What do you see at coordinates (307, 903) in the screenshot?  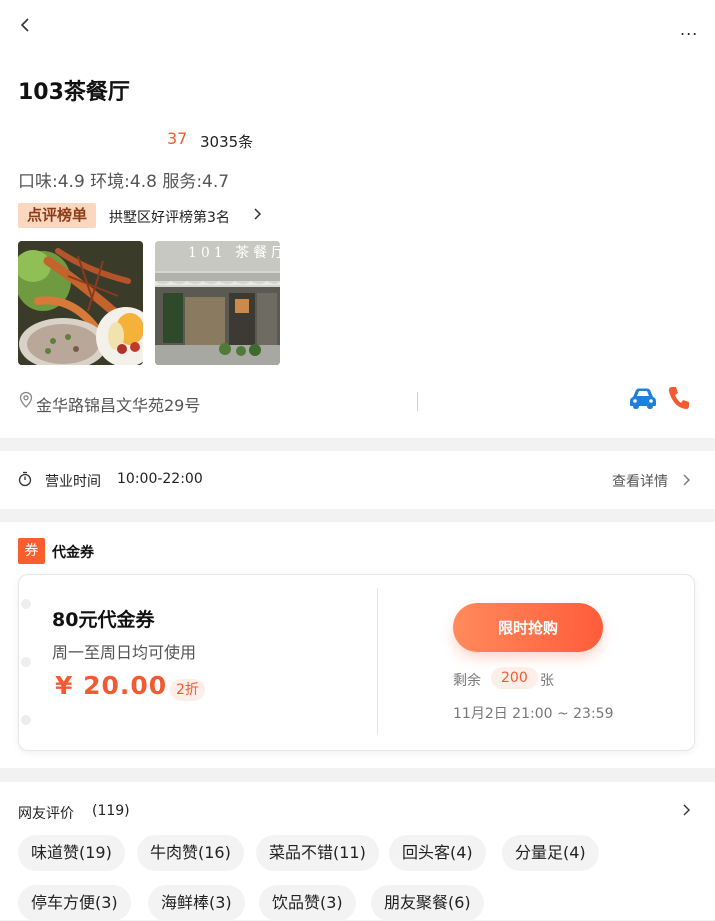 I see `review-tag: 饮品赞(3)` at bounding box center [307, 903].